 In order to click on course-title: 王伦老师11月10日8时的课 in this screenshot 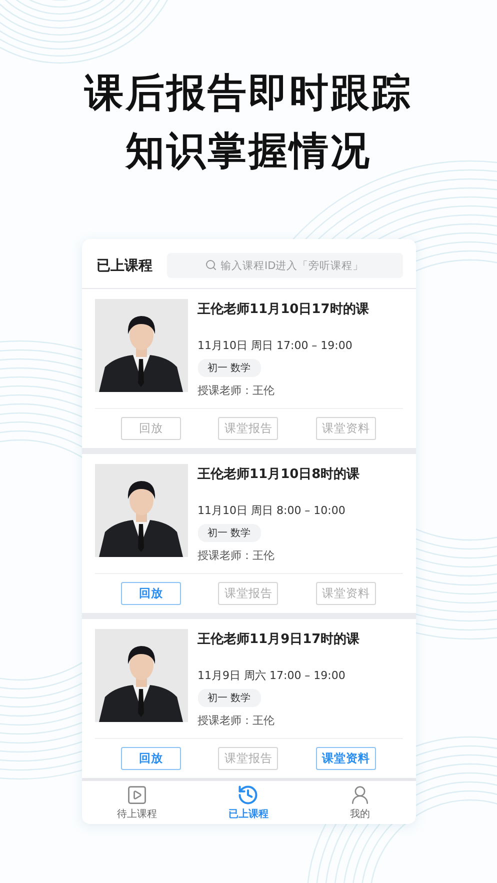, I will do `click(279, 474)`.